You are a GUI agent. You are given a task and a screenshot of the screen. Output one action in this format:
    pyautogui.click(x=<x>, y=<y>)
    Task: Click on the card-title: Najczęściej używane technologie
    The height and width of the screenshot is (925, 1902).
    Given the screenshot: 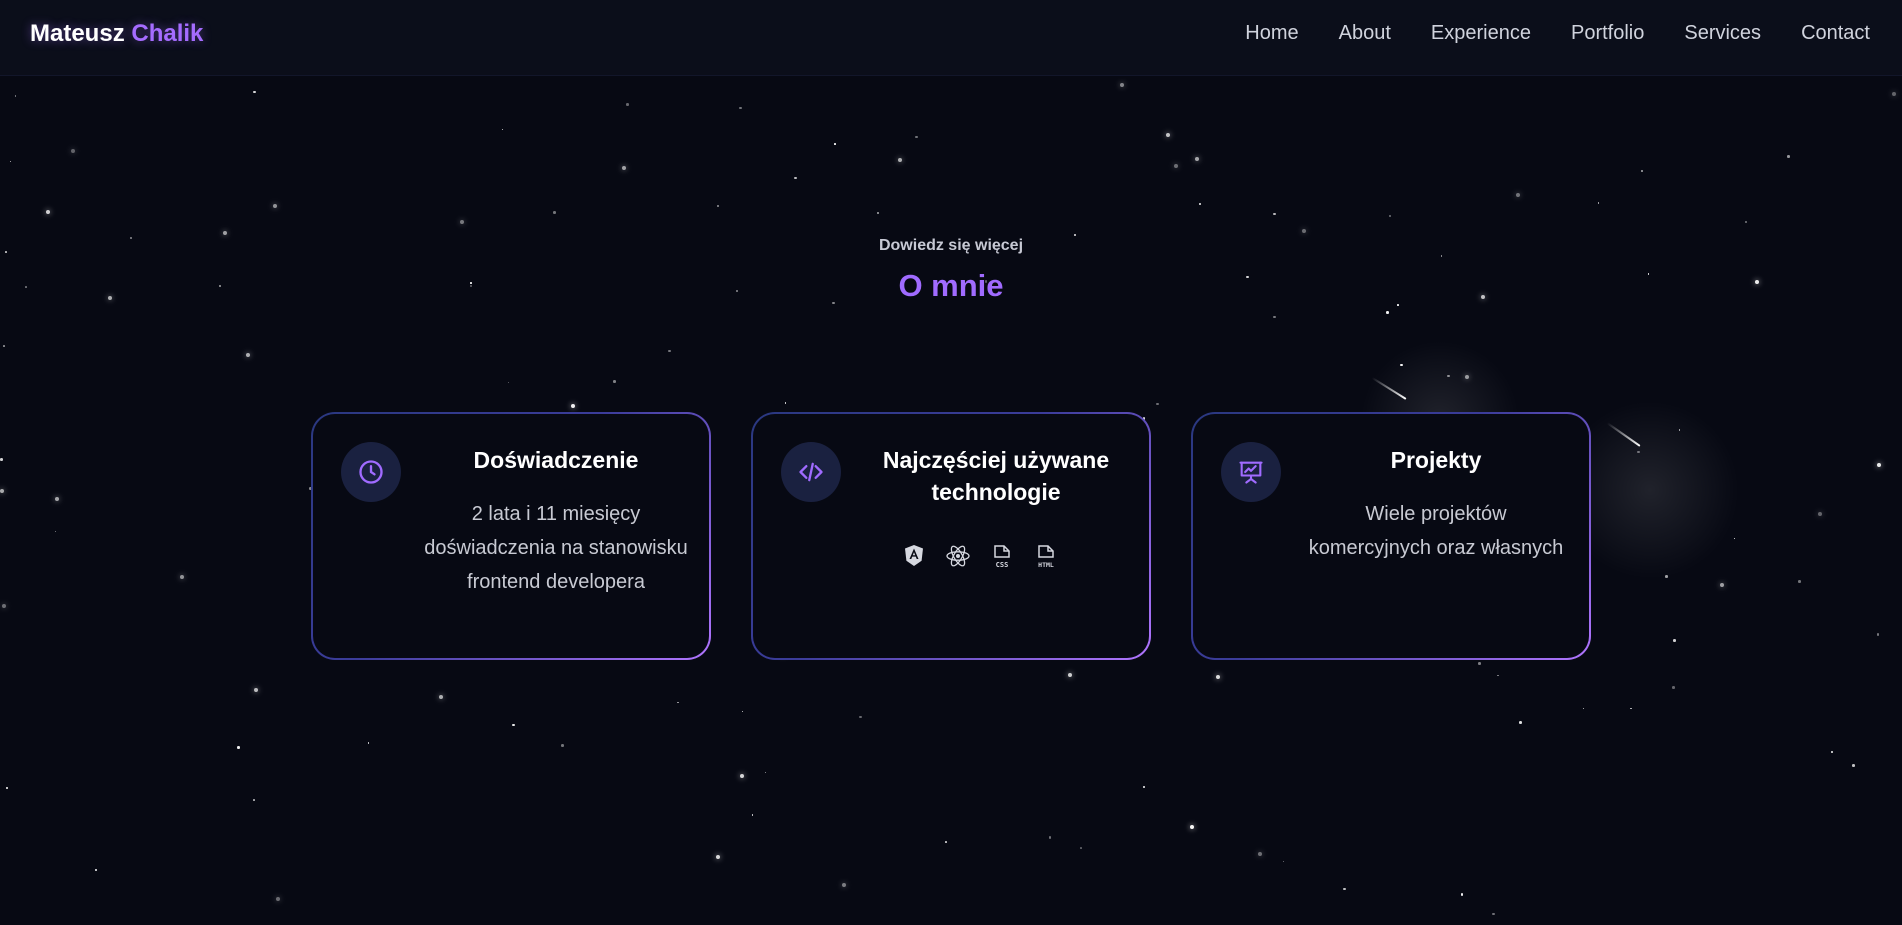 What is the action you would take?
    pyautogui.click(x=996, y=476)
    